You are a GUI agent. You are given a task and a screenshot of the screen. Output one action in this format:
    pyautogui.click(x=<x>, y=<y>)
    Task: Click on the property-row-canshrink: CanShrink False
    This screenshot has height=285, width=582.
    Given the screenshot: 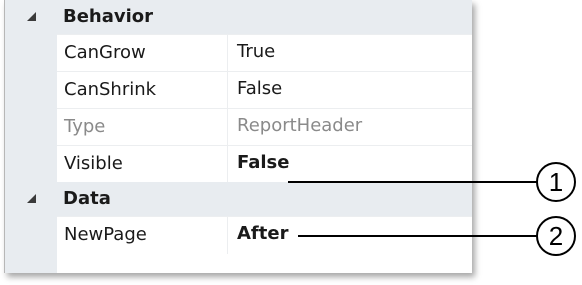 What is the action you would take?
    pyautogui.click(x=264, y=90)
    